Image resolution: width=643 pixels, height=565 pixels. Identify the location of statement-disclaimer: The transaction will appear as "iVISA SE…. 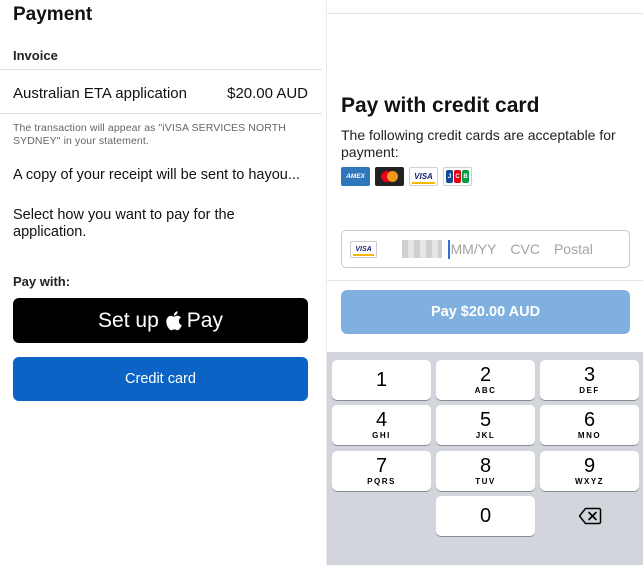
(149, 134).